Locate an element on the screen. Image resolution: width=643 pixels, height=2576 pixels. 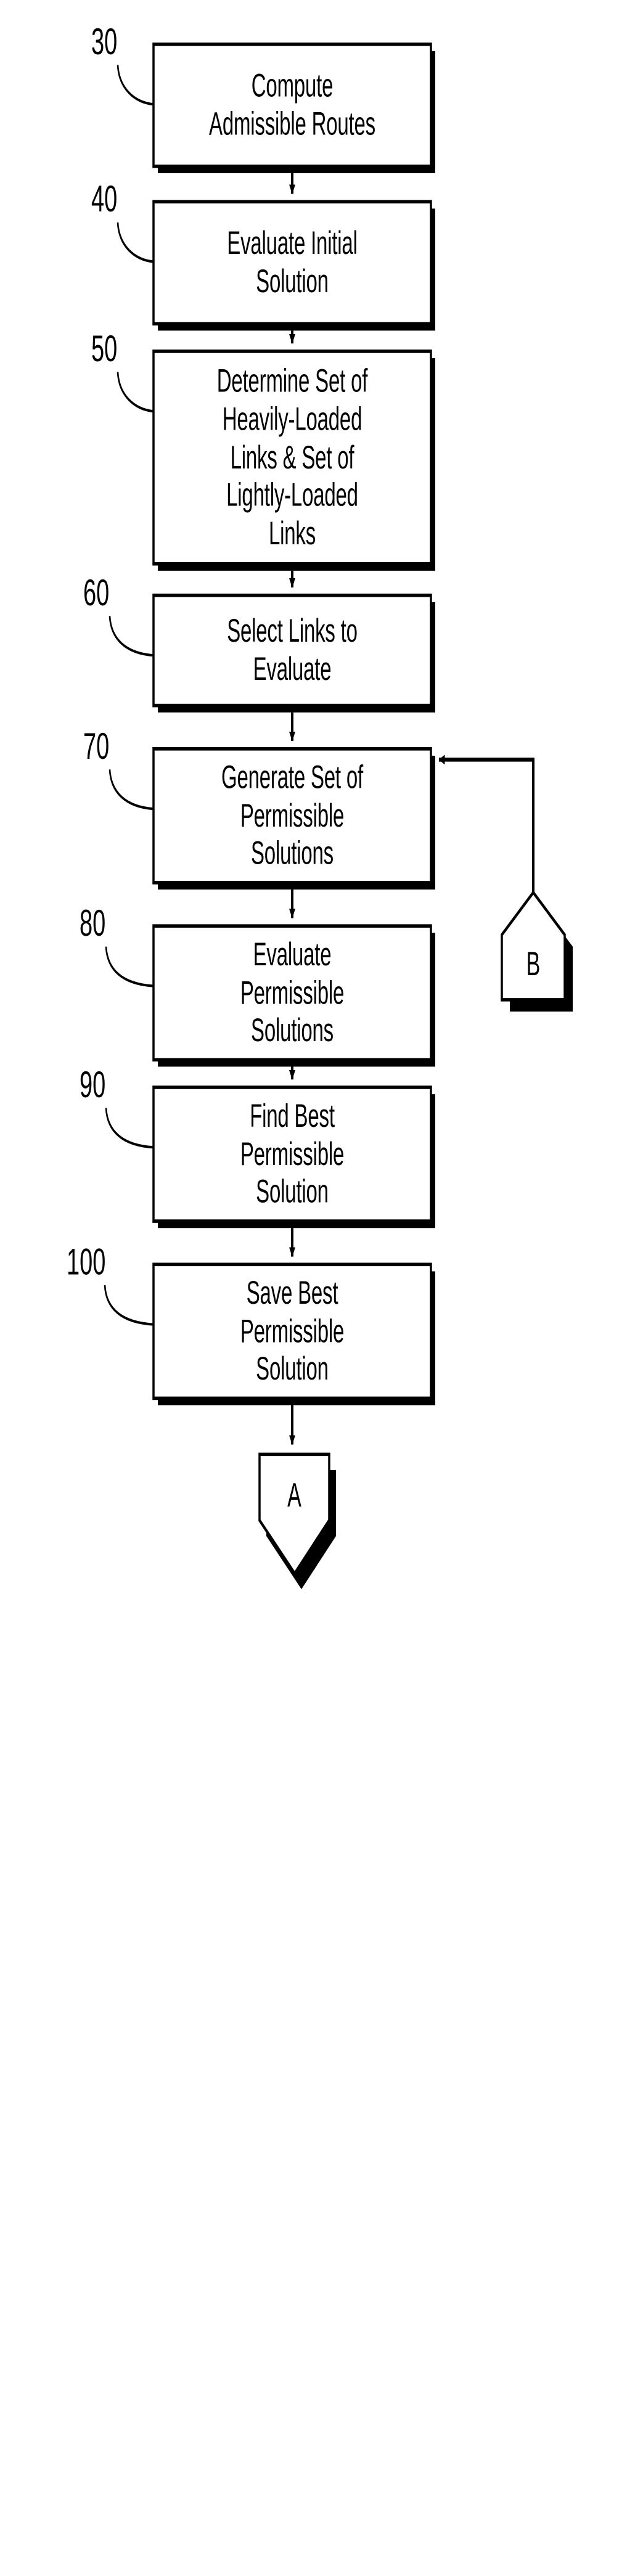
reference-number-30: 30 is located at coordinates (104, 42).